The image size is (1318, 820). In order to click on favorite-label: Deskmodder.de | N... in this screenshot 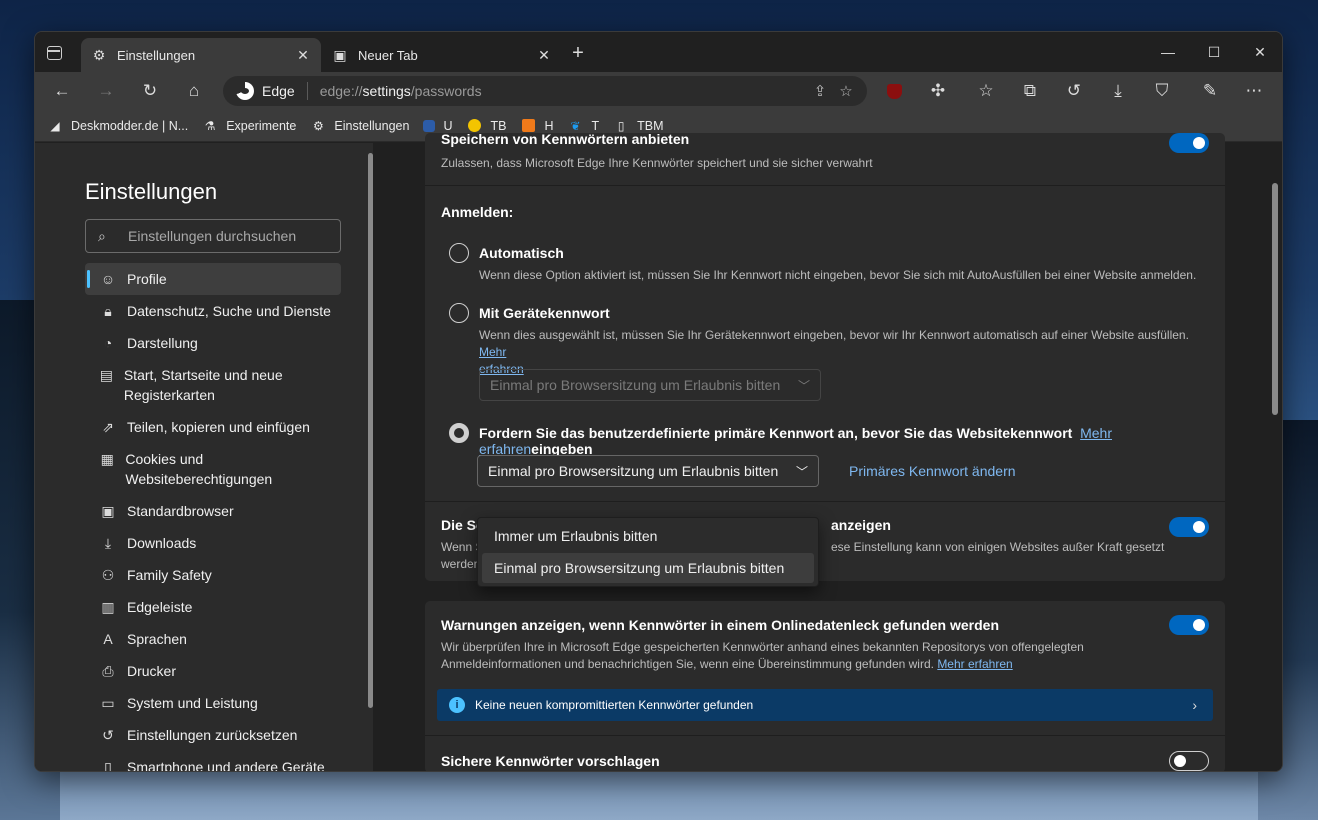, I will do `click(130, 125)`.